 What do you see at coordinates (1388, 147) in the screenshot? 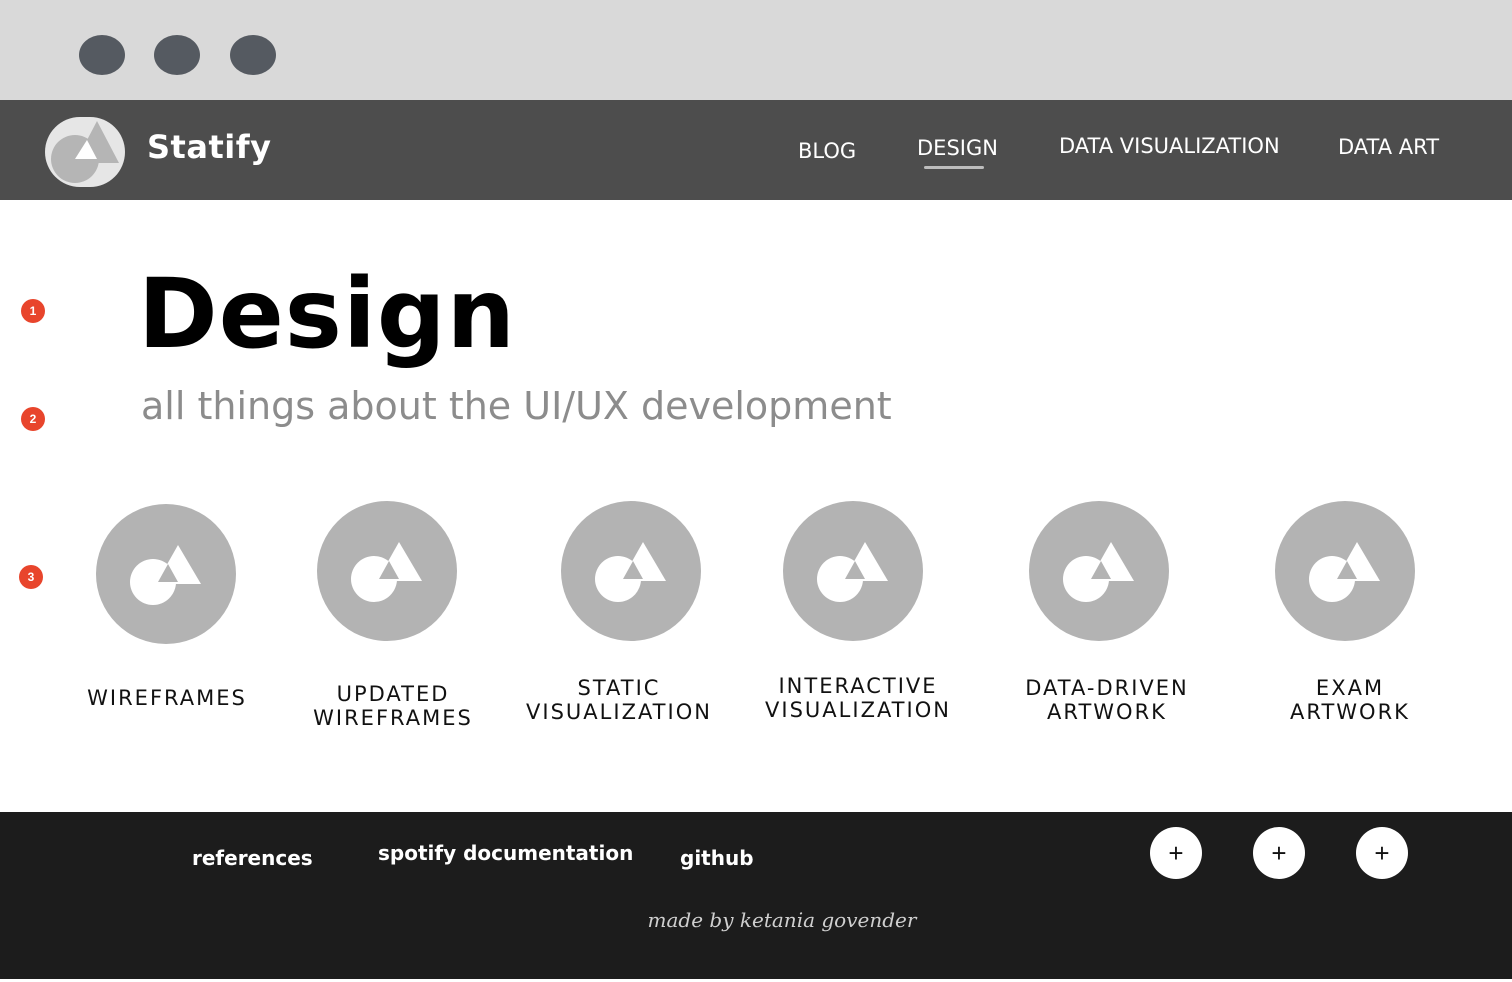
I see `nav-link-data-art: DATA ART` at bounding box center [1388, 147].